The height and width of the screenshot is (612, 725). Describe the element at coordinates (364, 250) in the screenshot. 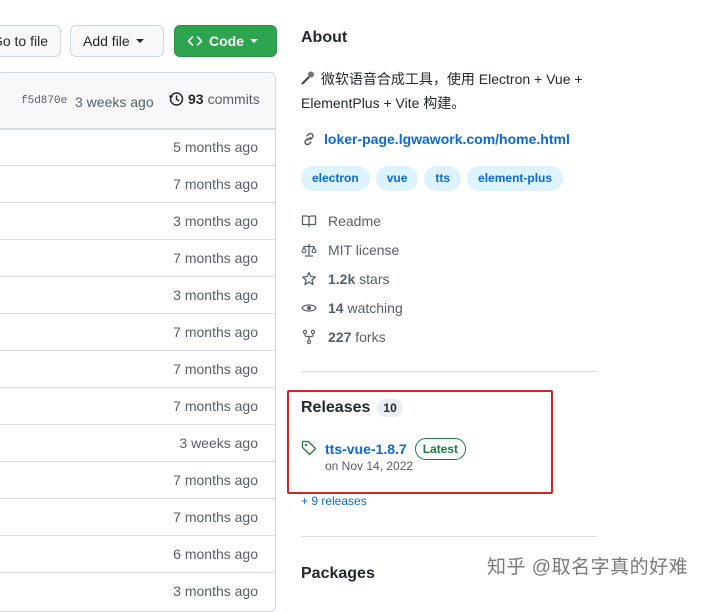

I see `license-label: MIT license` at that location.